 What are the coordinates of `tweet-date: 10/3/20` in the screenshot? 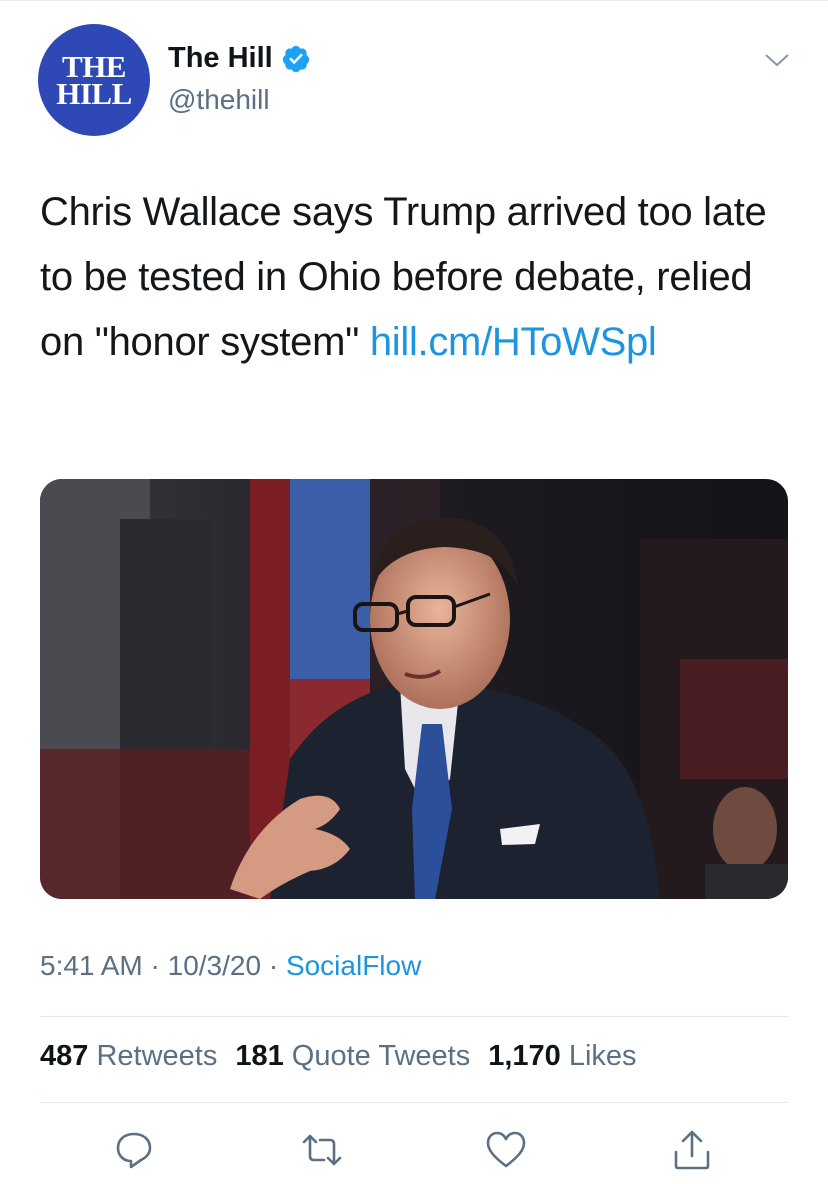 It's located at (214, 965).